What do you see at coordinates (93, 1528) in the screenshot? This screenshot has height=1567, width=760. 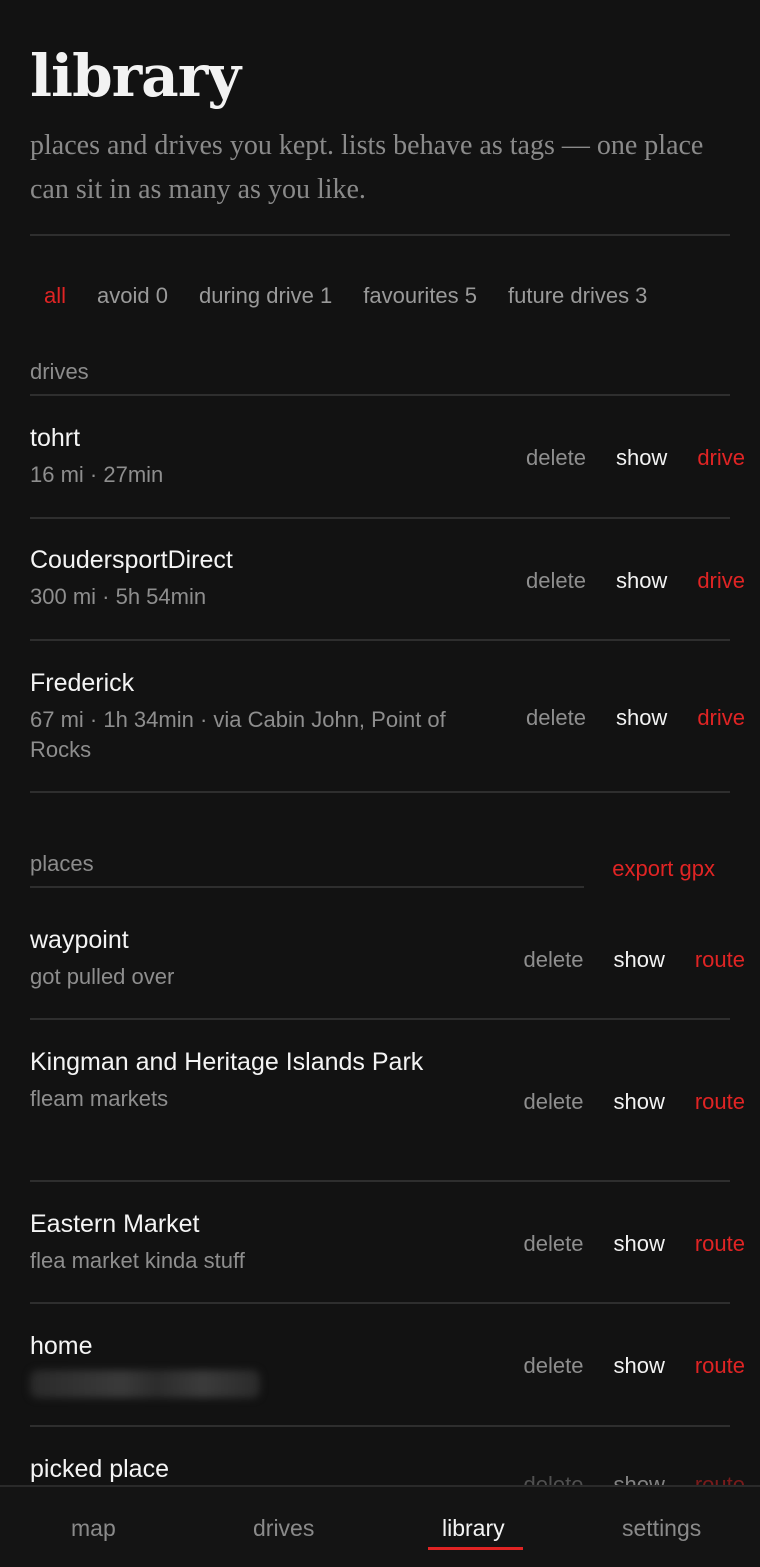 I see `nav-map: map` at bounding box center [93, 1528].